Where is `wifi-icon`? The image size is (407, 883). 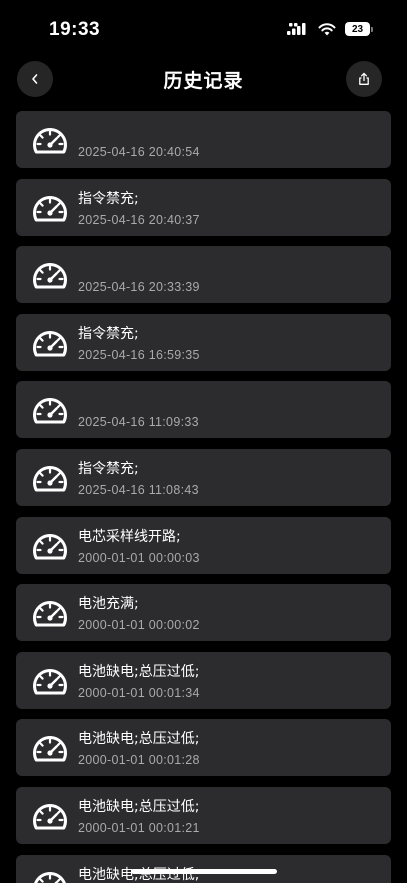
wifi-icon is located at coordinates (327, 28).